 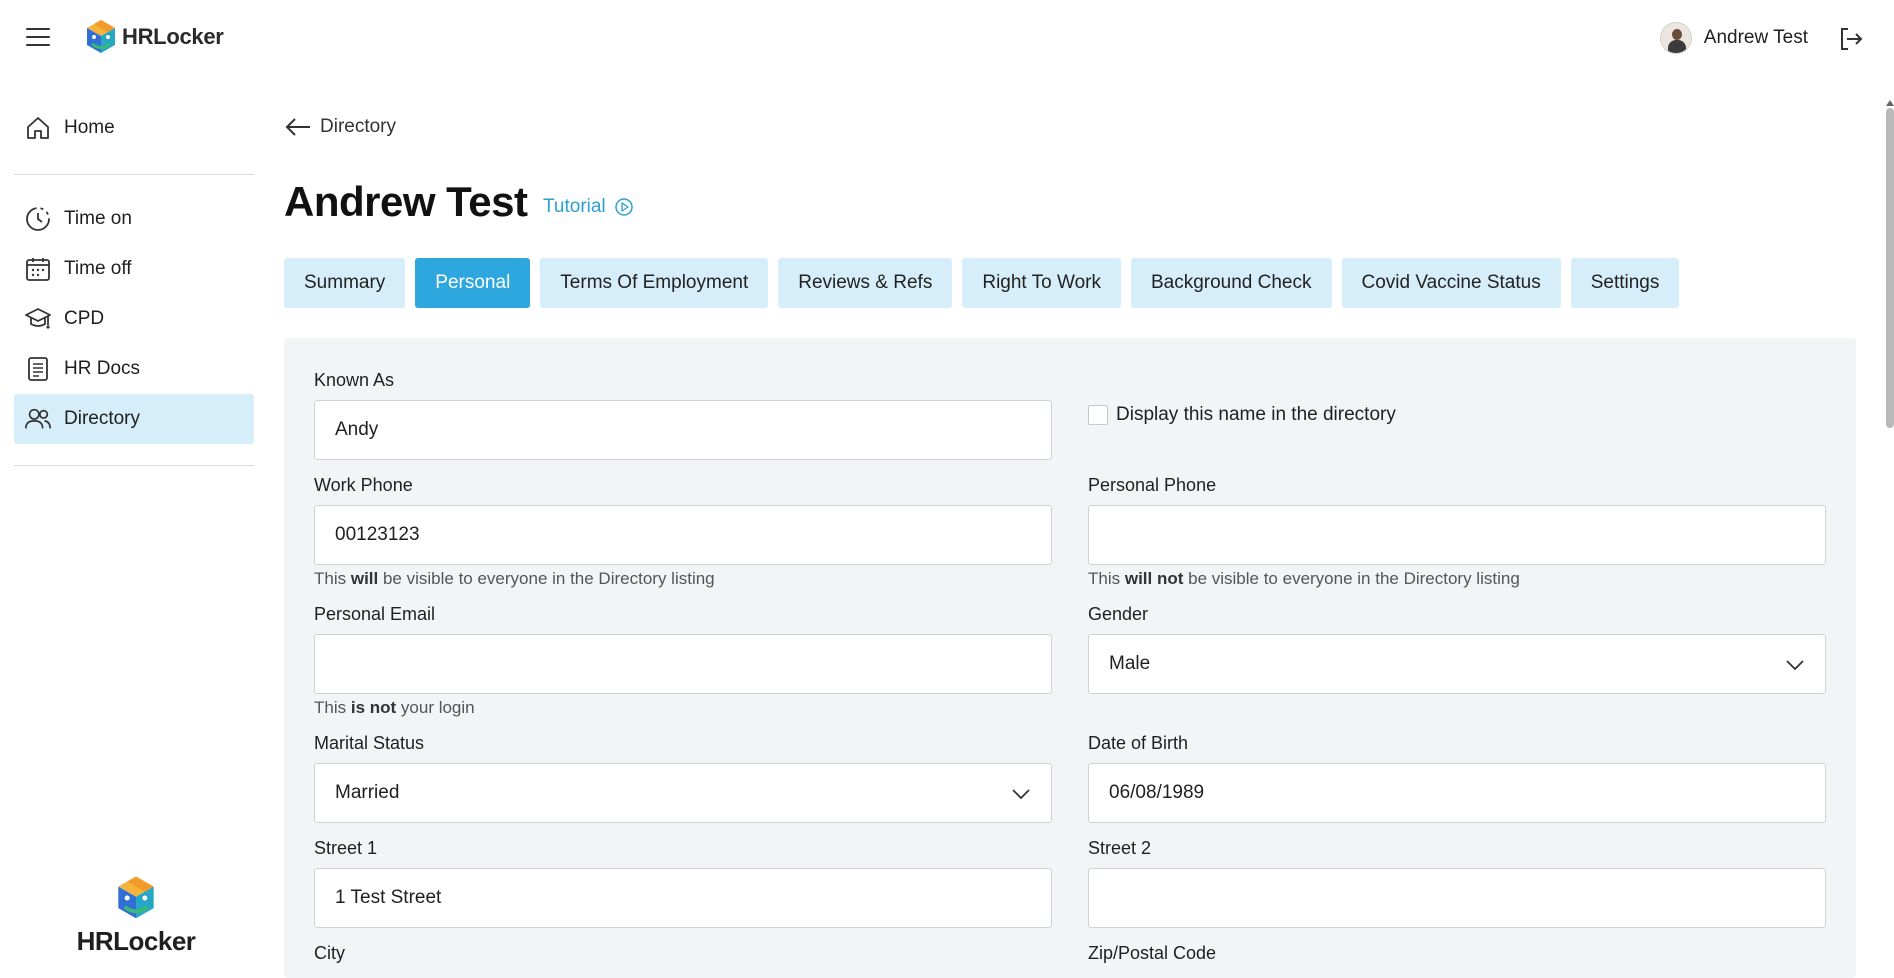 What do you see at coordinates (38, 269) in the screenshot?
I see `calendar-icon` at bounding box center [38, 269].